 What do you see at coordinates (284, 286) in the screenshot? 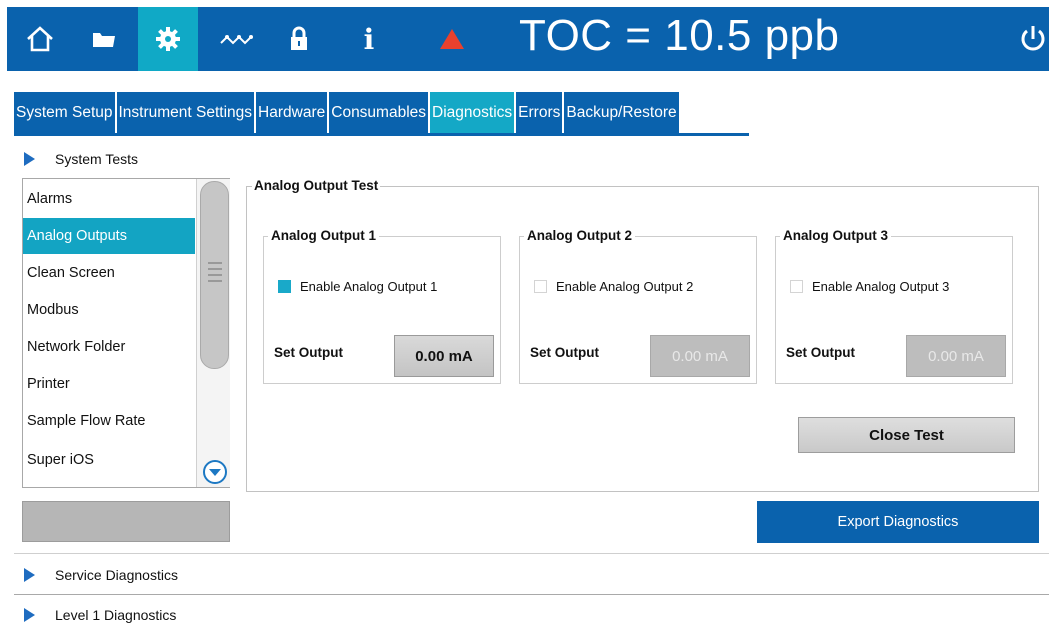
I see `checkbox-checked-icon` at bounding box center [284, 286].